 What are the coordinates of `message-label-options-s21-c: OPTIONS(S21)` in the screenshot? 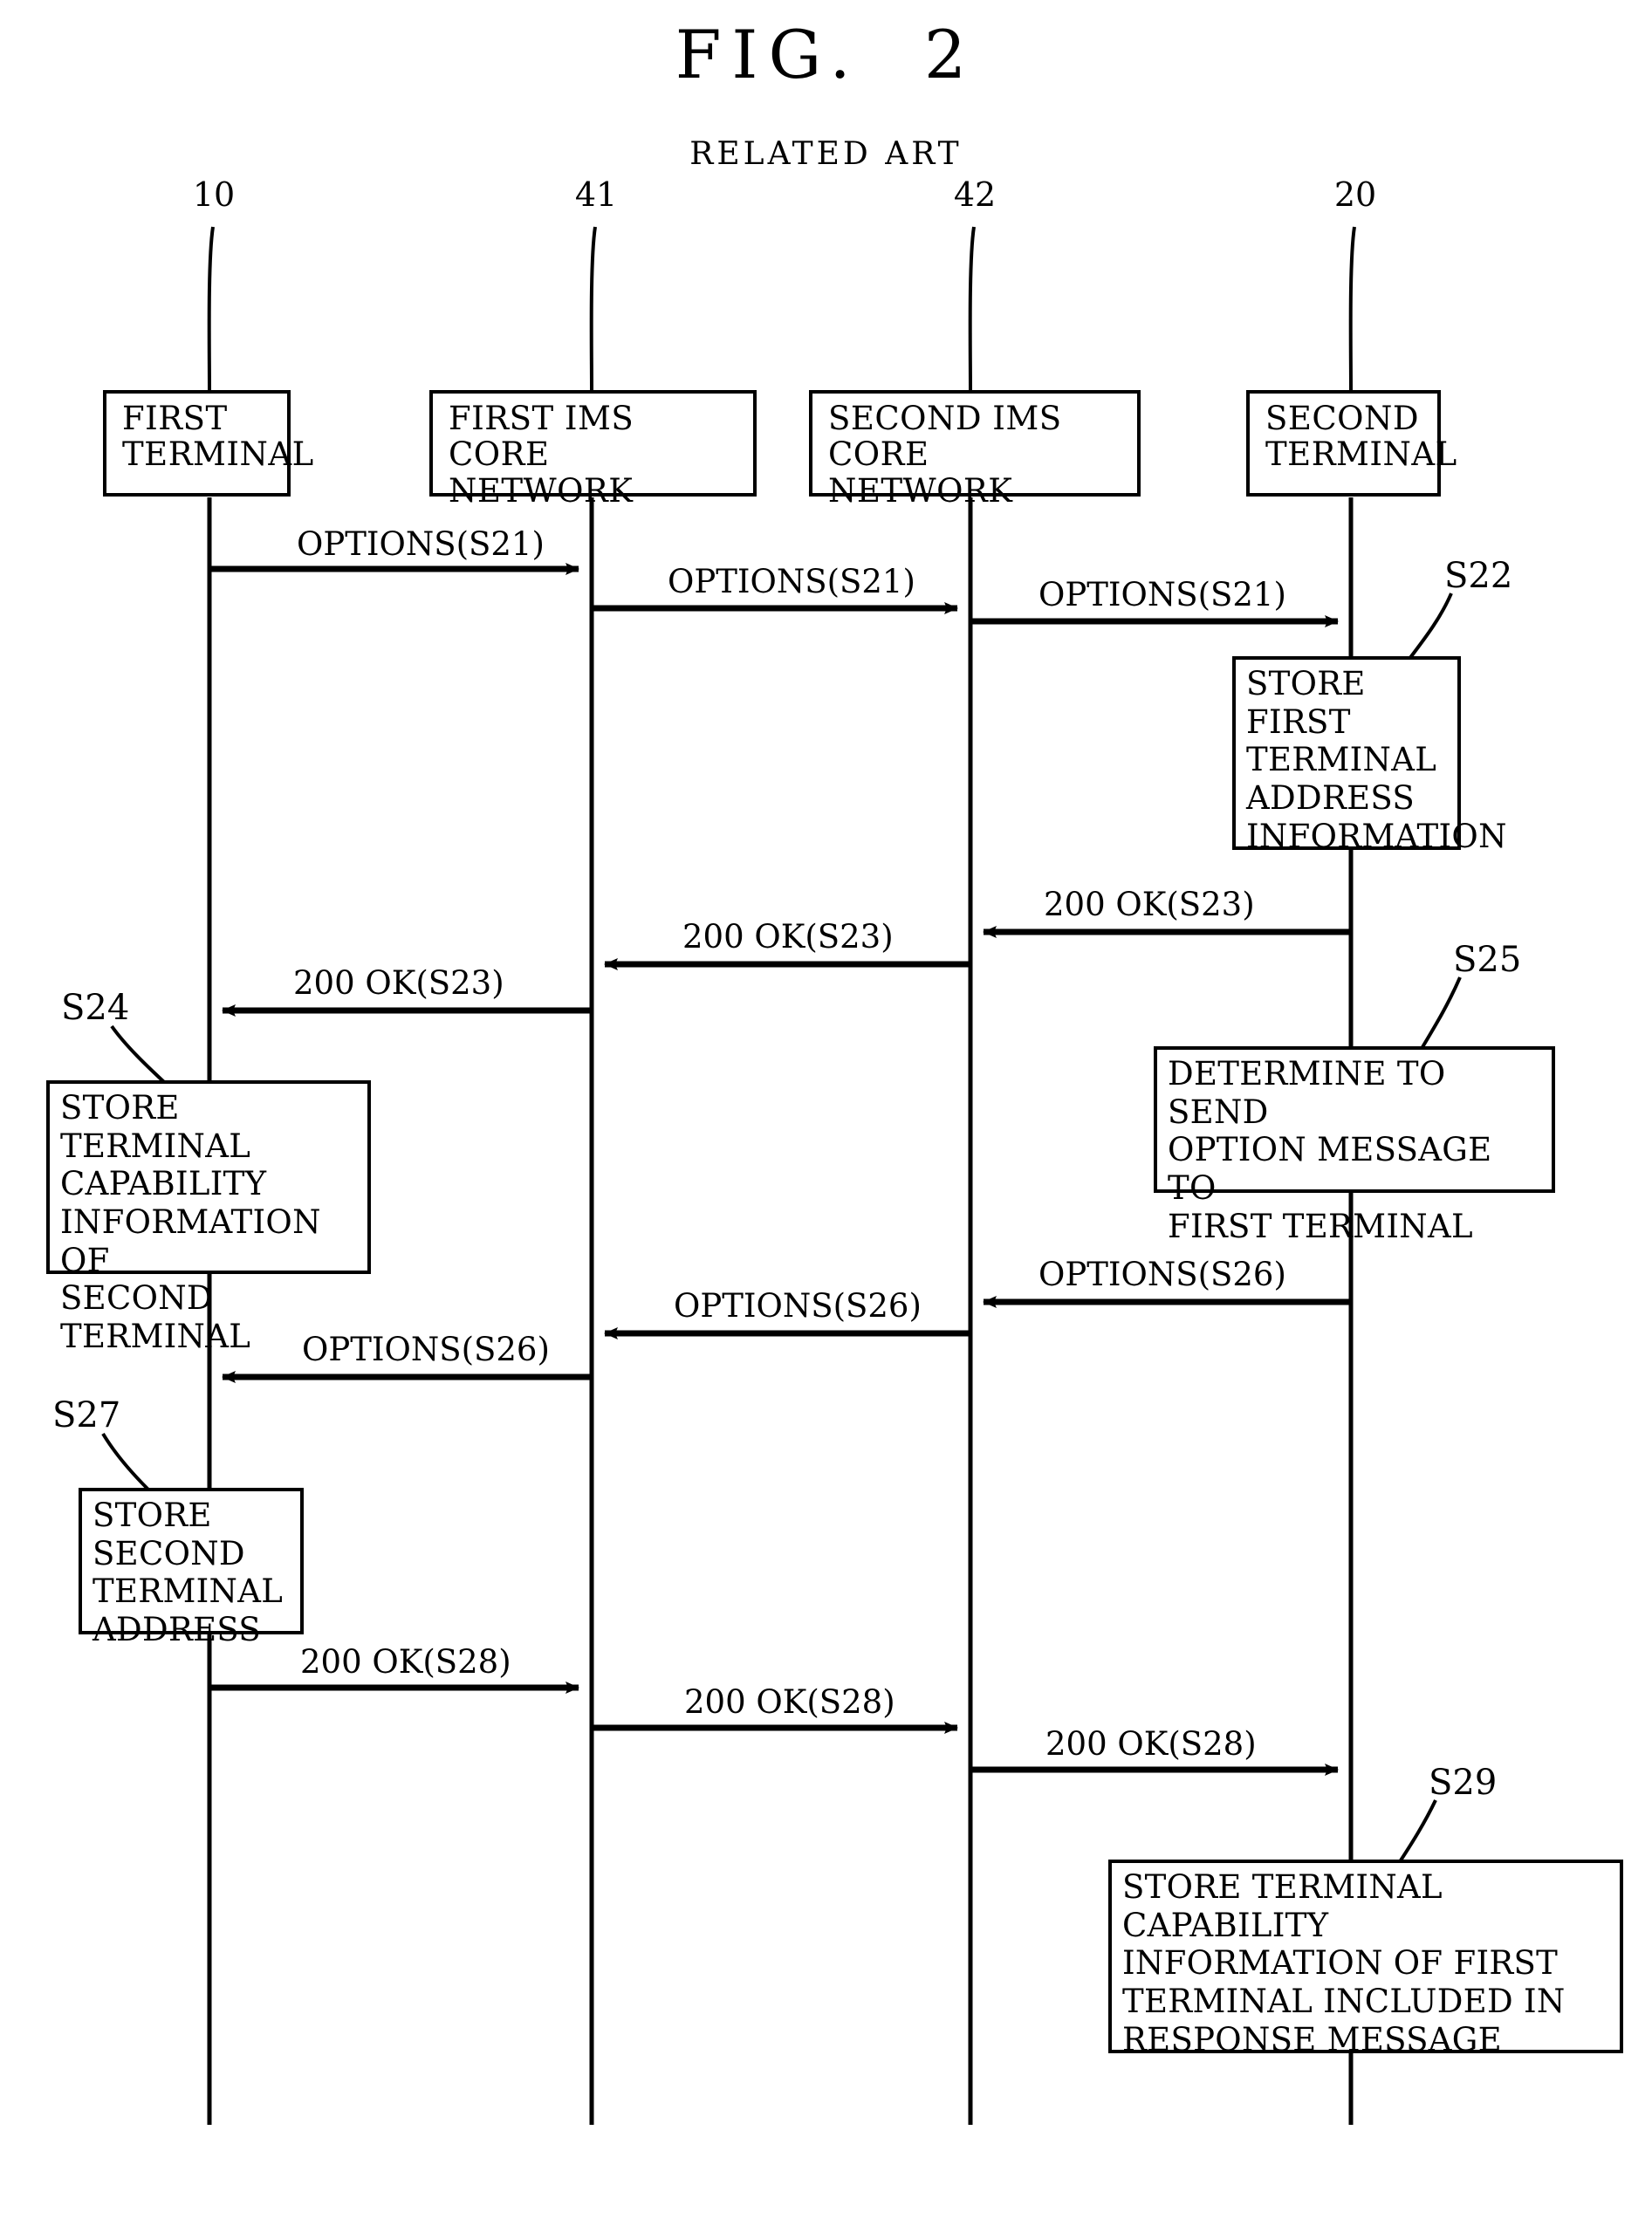 It's located at (1162, 594).